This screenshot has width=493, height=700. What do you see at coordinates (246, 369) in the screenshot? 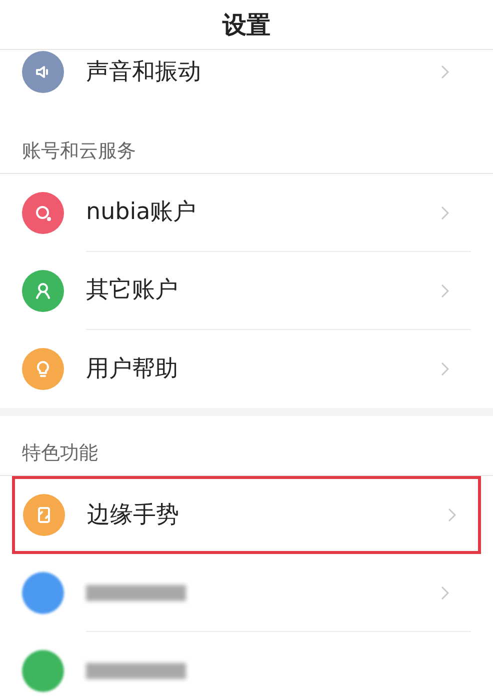
I see `setting-row: 用户帮助` at bounding box center [246, 369].